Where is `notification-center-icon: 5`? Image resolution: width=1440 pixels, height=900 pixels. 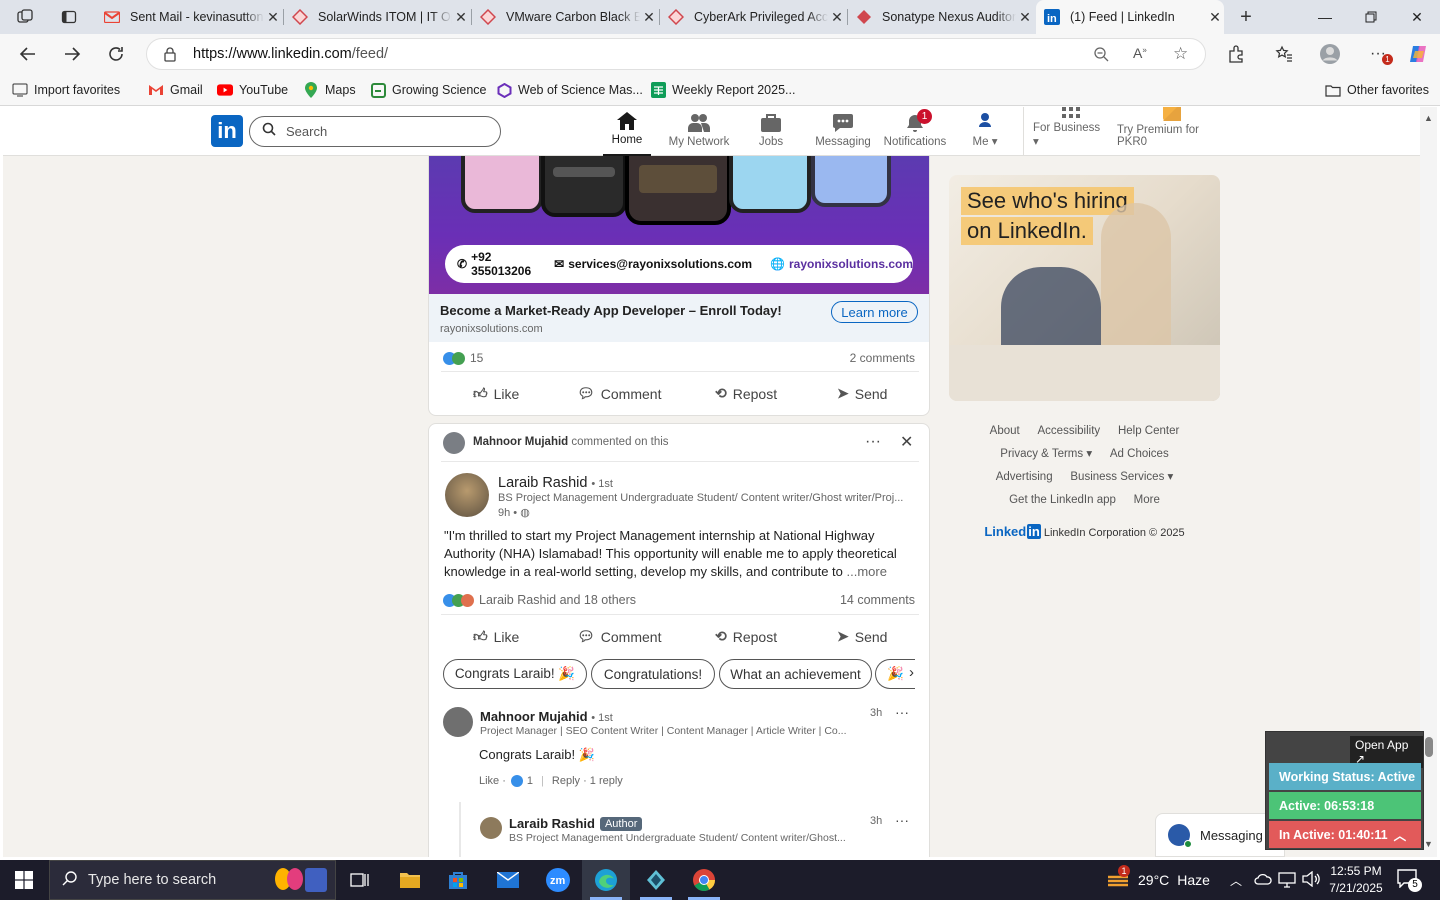 notification-center-icon: 5 is located at coordinates (1409, 880).